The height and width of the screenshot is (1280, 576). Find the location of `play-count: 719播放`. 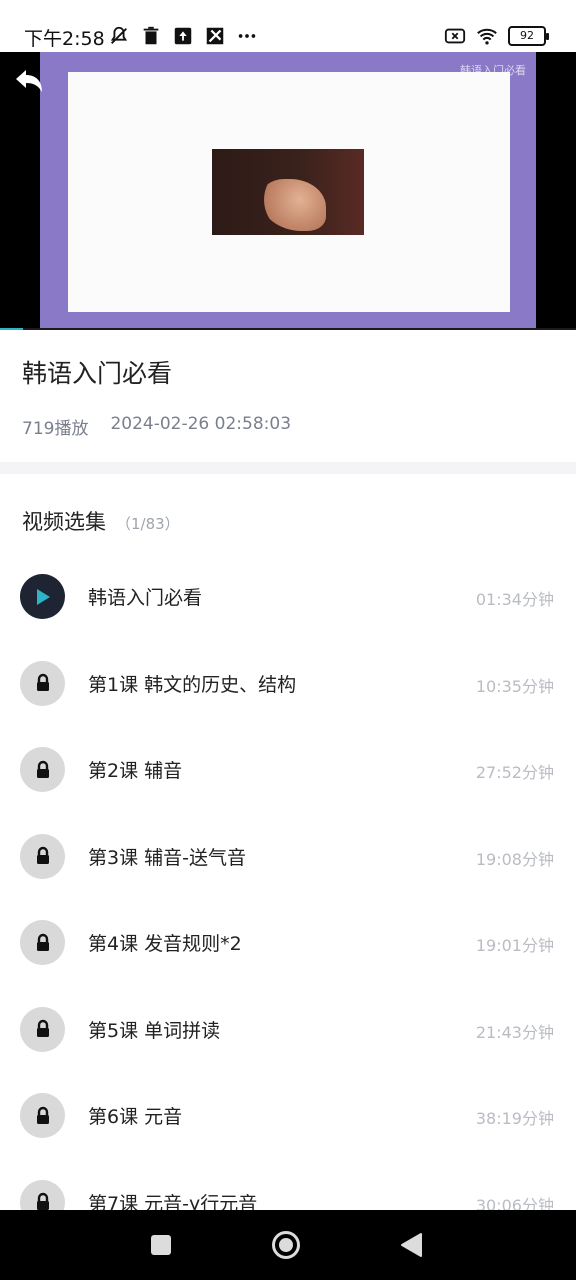

play-count: 719播放 is located at coordinates (55, 429).